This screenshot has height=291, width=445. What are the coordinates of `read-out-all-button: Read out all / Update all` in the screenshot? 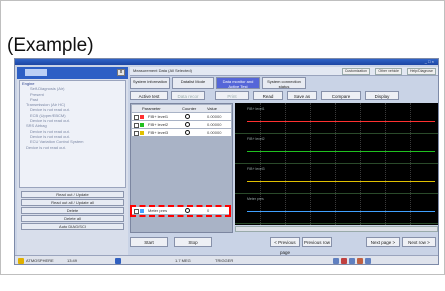 It's located at (72, 202).